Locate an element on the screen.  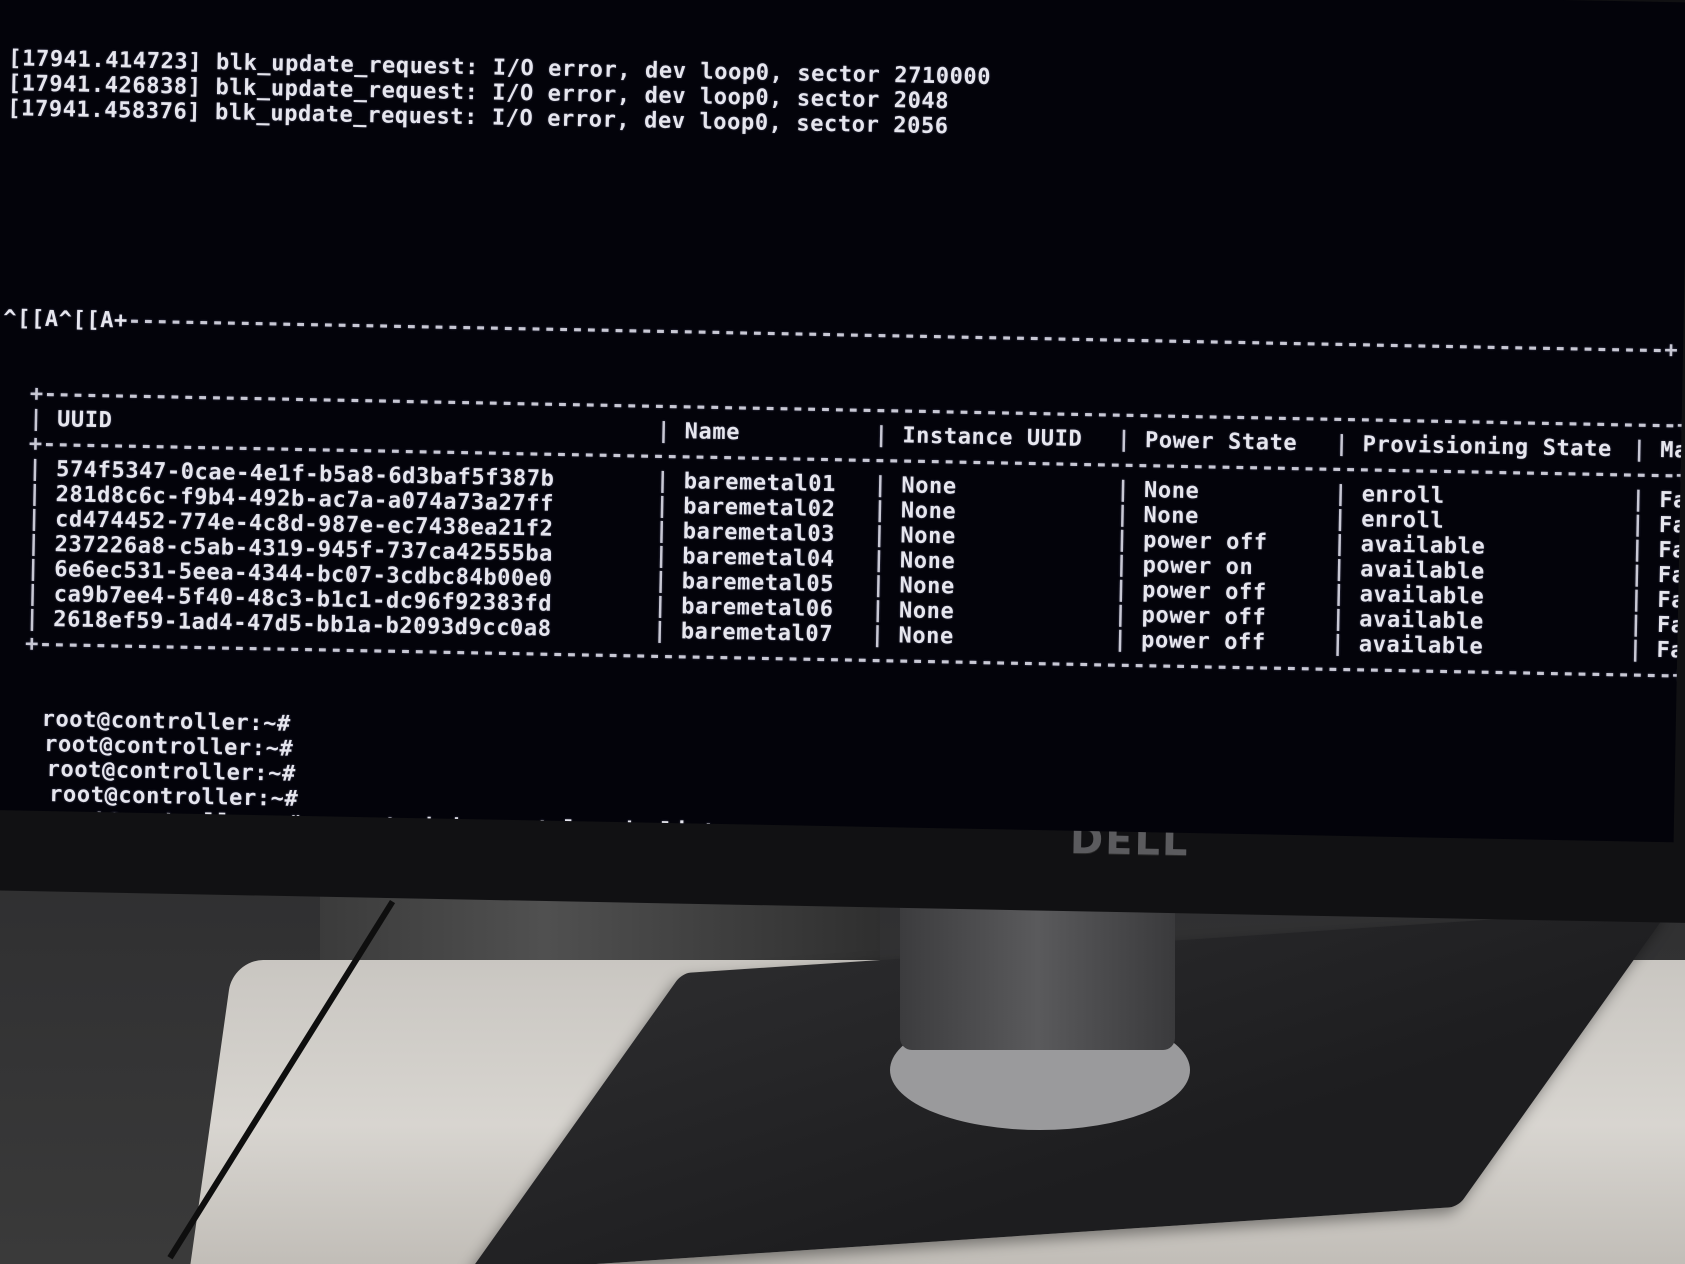
cell-name: baremetal05 is located at coordinates (758, 583).